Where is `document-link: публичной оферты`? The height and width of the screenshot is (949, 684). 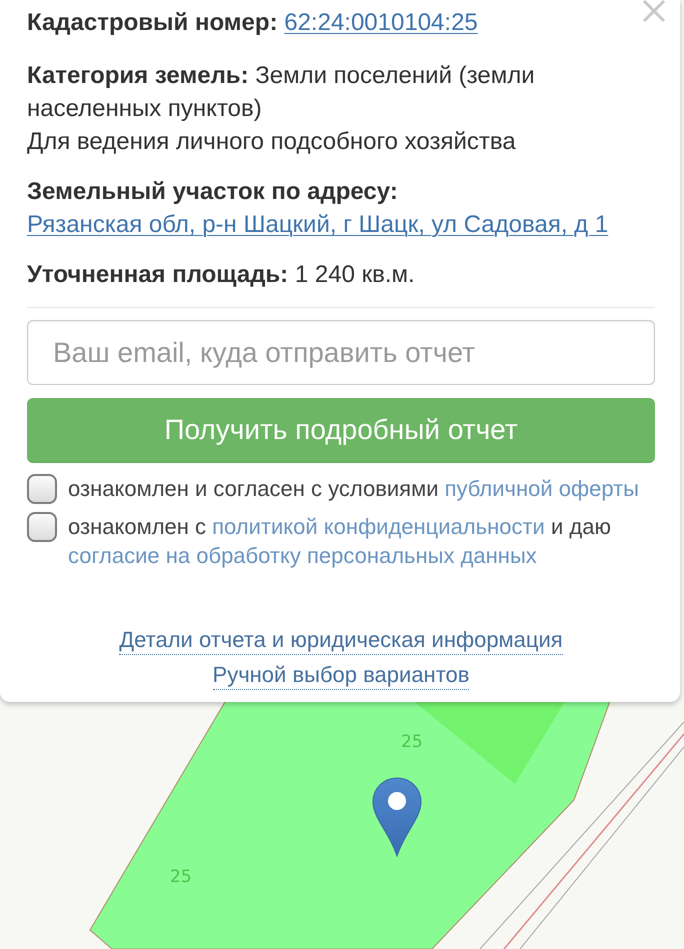 document-link: публичной оферты is located at coordinates (541, 488).